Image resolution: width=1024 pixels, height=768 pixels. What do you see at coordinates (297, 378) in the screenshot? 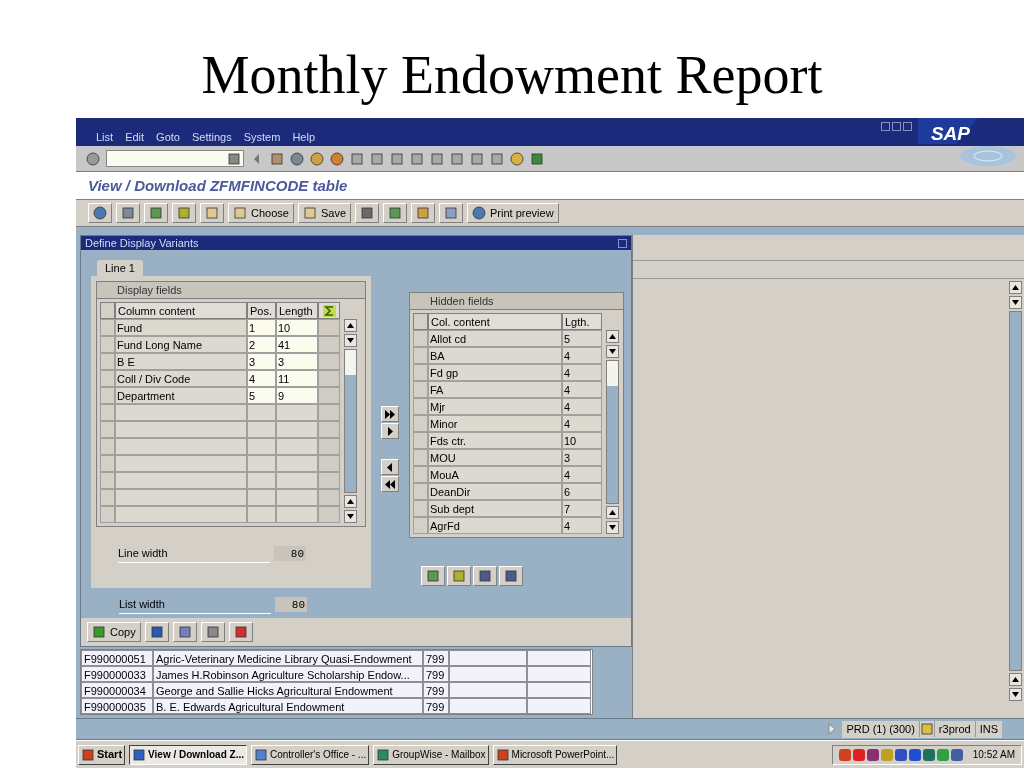
I see `table-cell: 11` at bounding box center [297, 378].